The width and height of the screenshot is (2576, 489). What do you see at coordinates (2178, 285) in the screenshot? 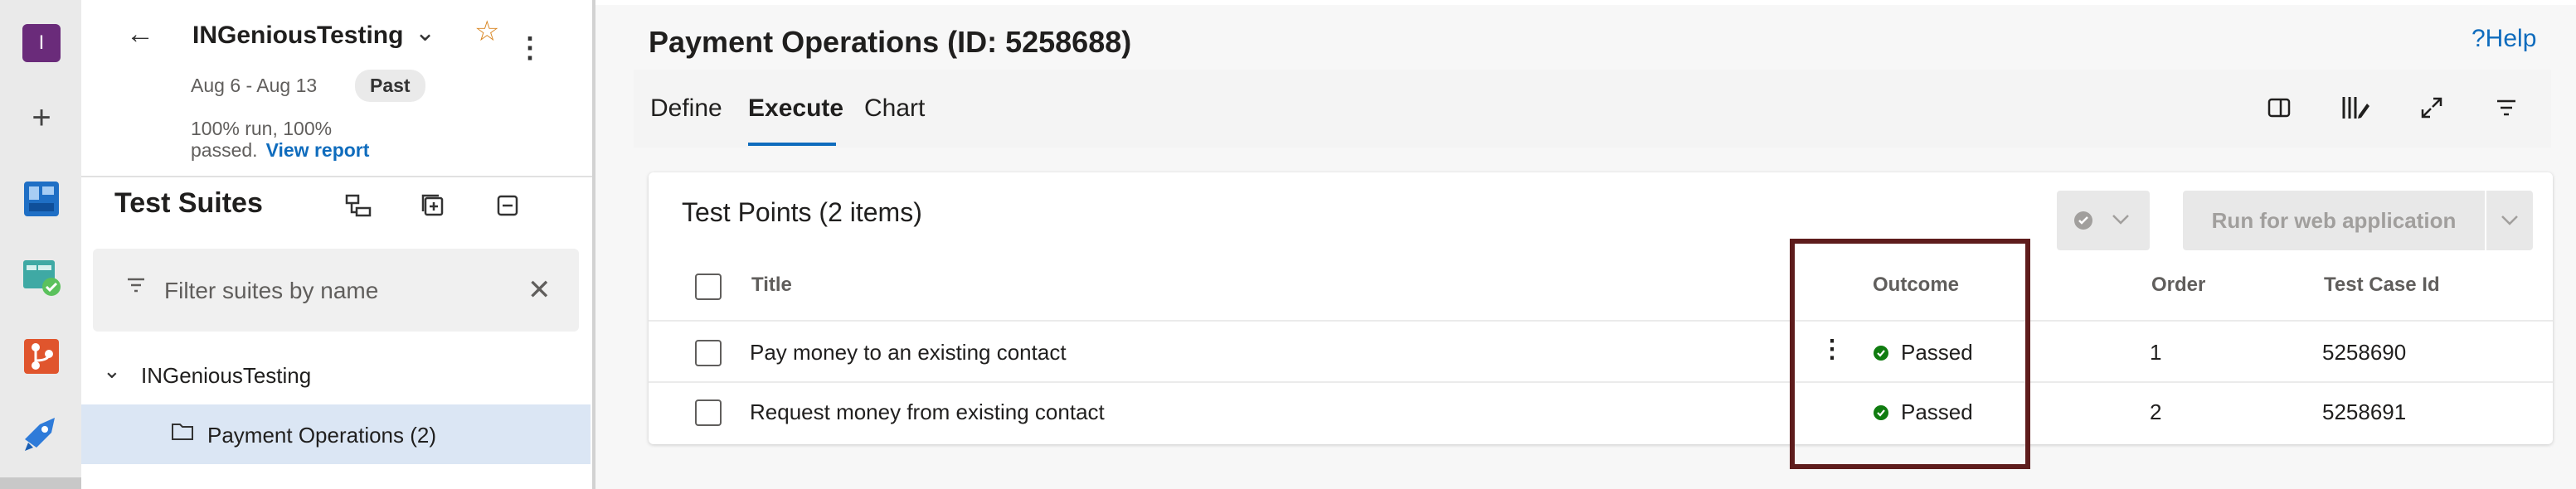
I see `column-header-order: Order` at bounding box center [2178, 285].